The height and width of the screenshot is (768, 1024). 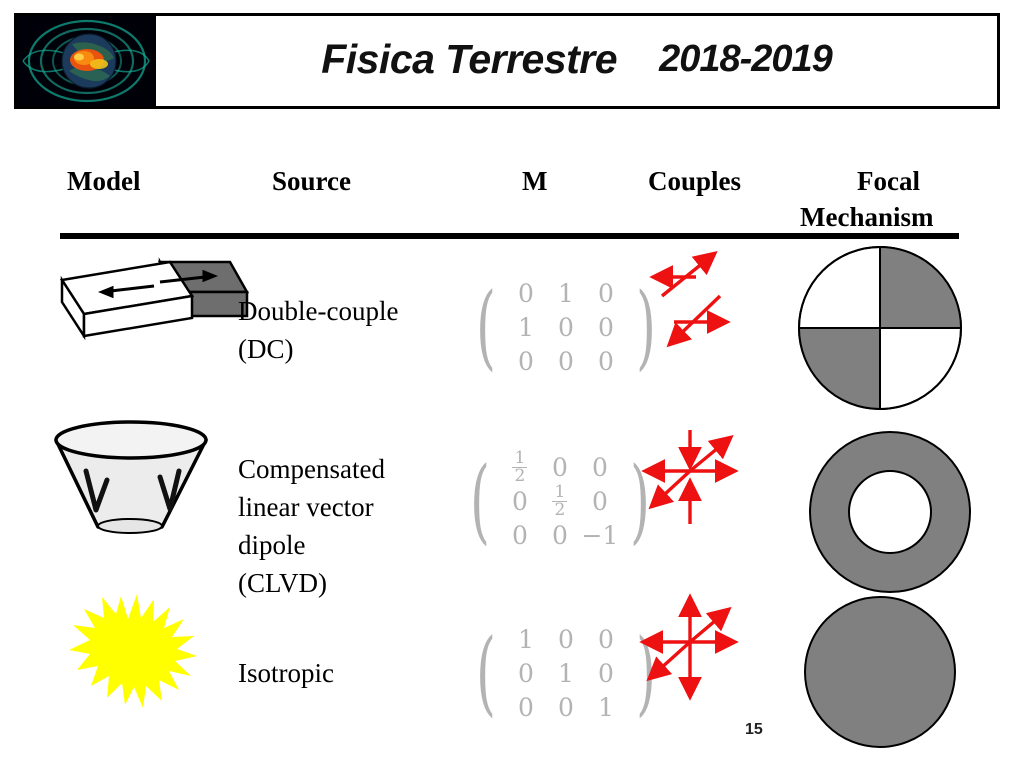 What do you see at coordinates (690, 477) in the screenshot?
I see `clvd-arrows-icon` at bounding box center [690, 477].